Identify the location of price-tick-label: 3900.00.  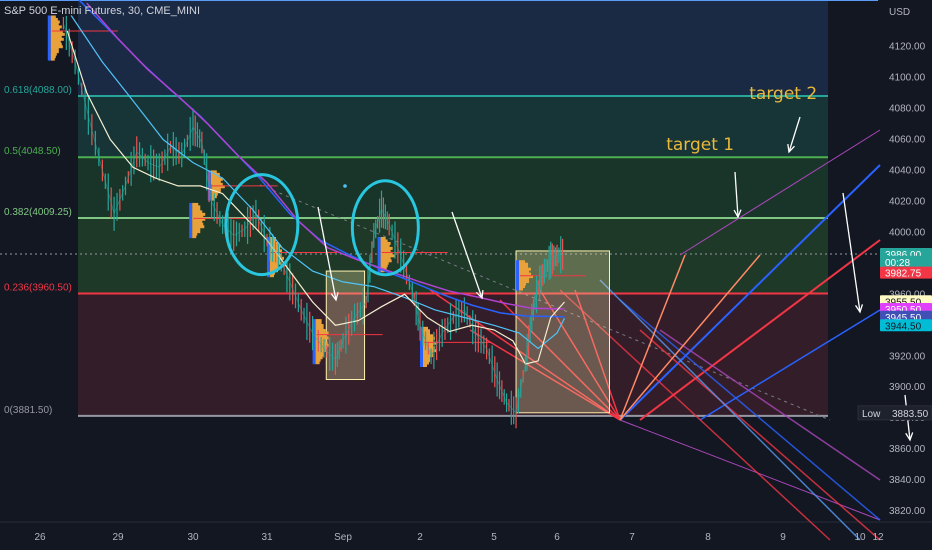
(907, 387).